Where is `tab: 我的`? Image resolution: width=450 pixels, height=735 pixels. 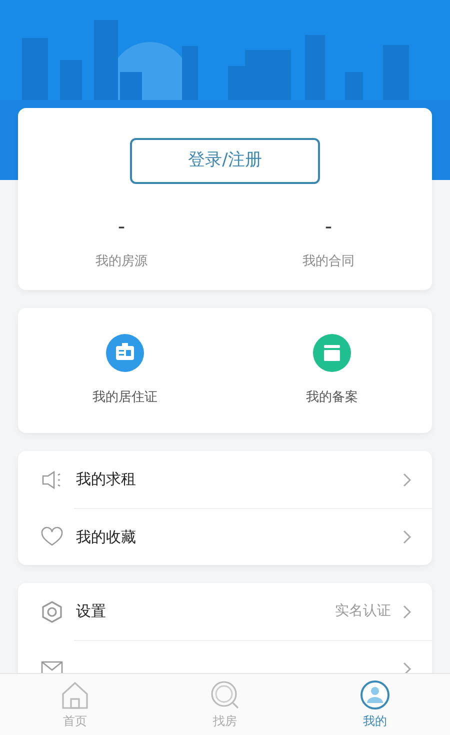
tab: 我的 is located at coordinates (375, 704).